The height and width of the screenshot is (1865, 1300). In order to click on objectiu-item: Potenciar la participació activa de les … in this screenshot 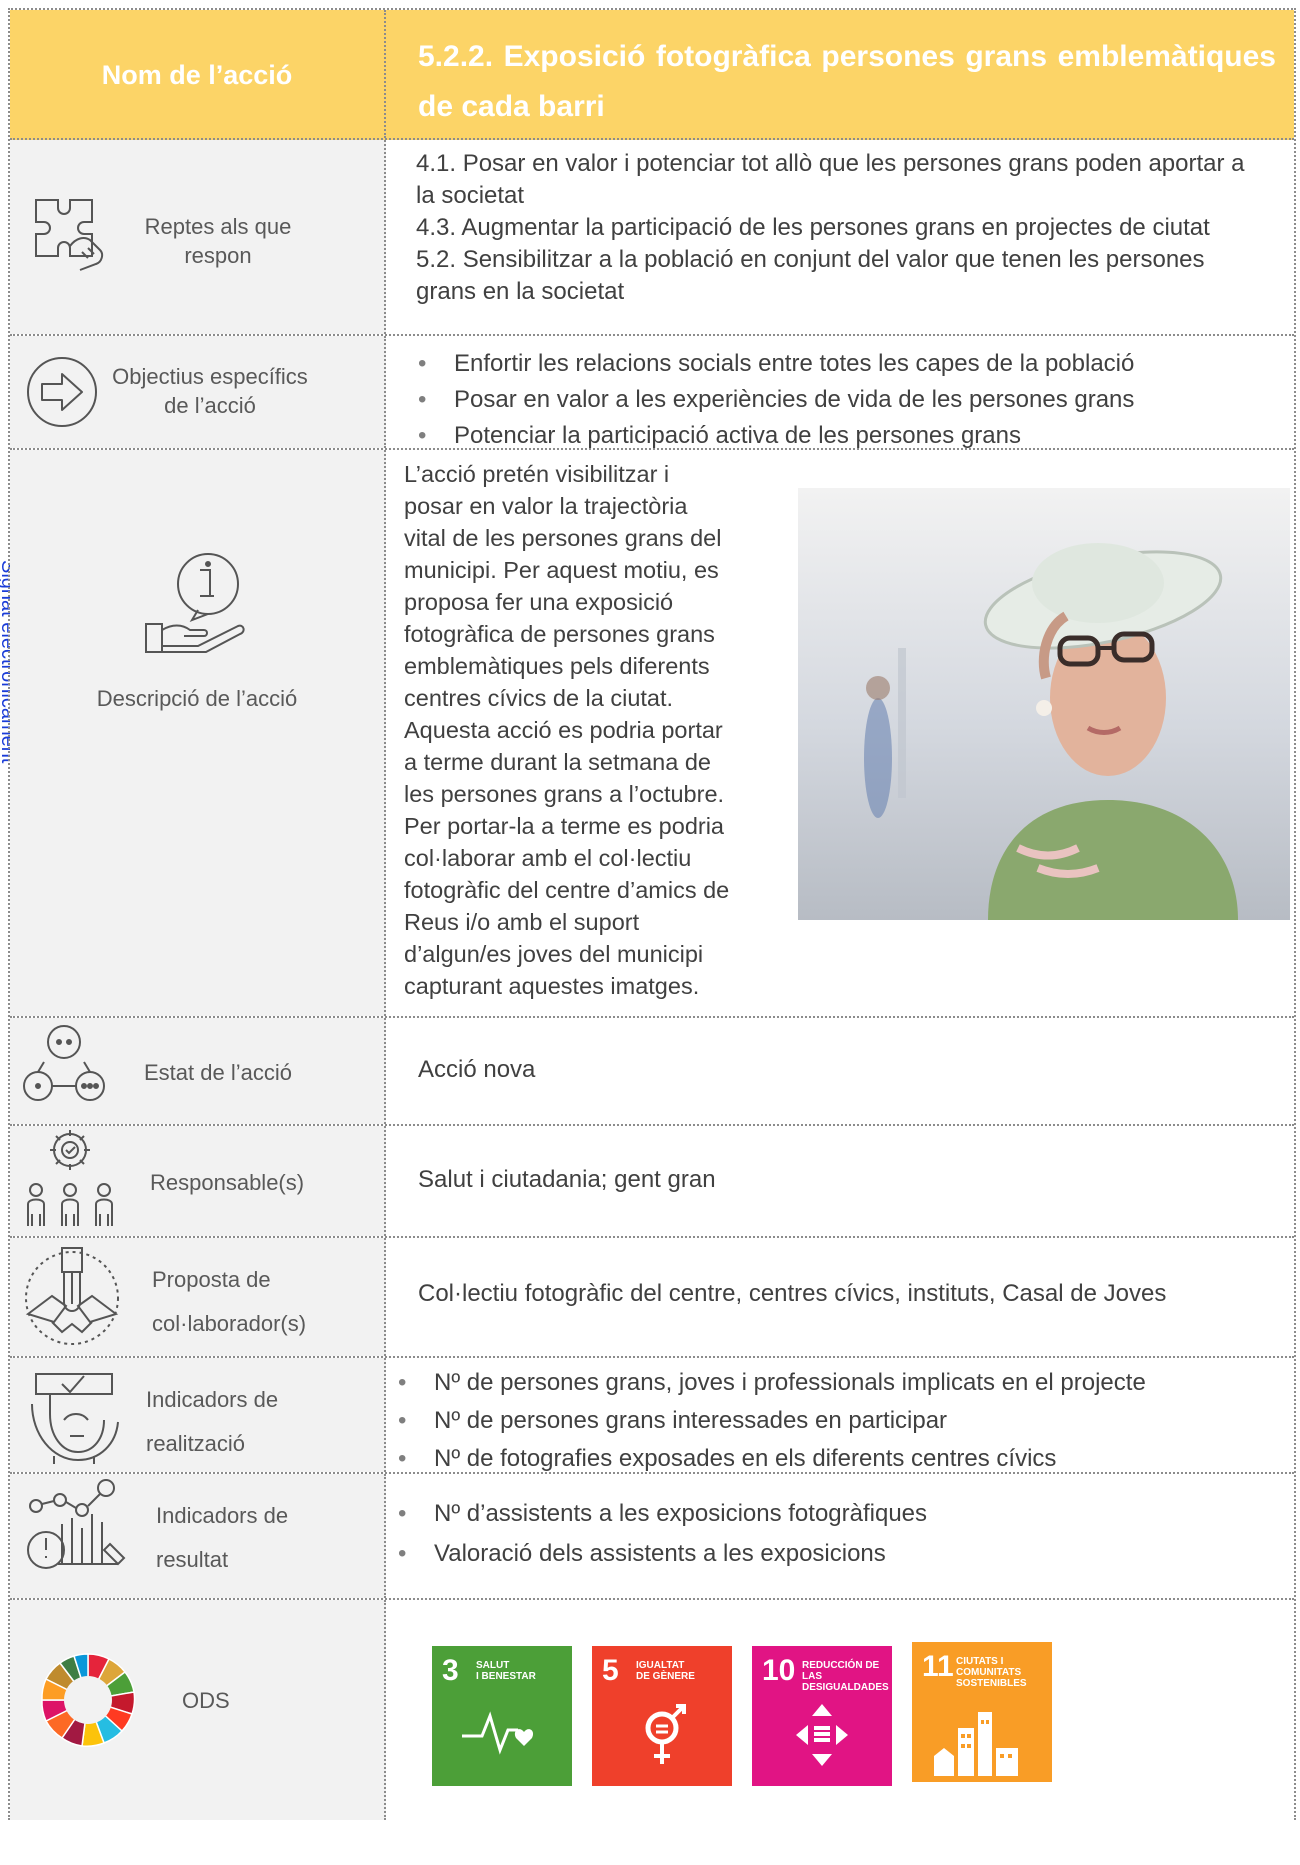, I will do `click(776, 436)`.